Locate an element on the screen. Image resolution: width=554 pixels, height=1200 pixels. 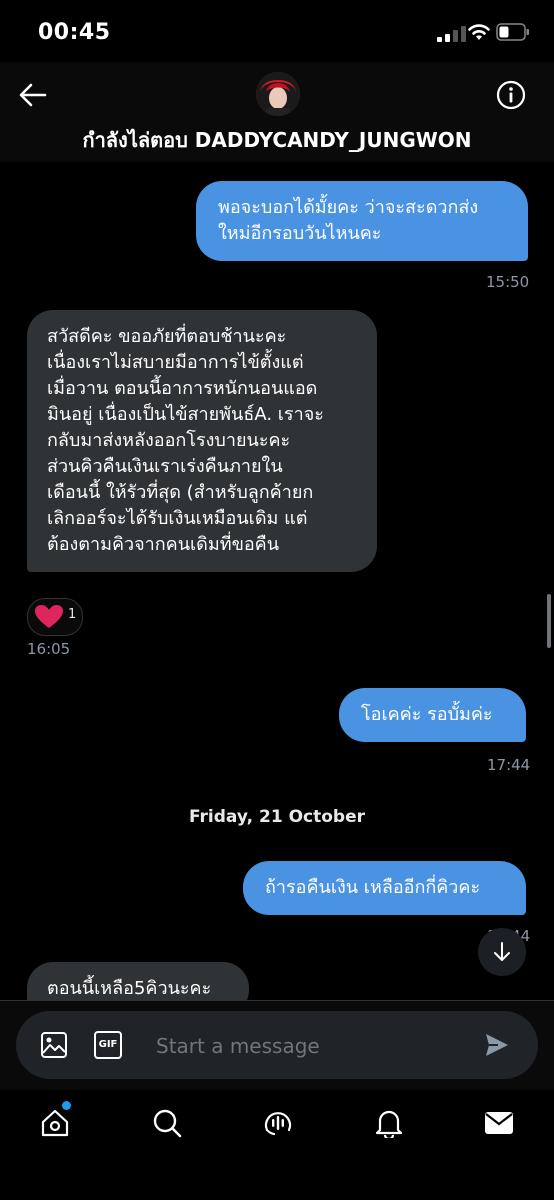
back-arrow-icon is located at coordinates (33, 95).